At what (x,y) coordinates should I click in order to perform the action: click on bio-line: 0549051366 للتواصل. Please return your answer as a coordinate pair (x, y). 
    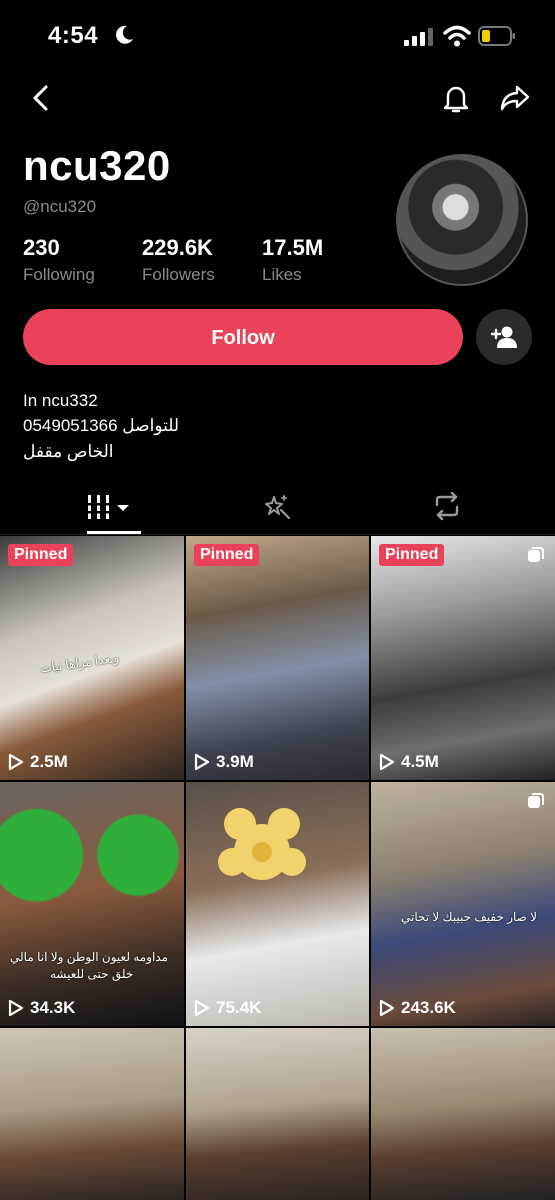
    Looking at the image, I should click on (101, 425).